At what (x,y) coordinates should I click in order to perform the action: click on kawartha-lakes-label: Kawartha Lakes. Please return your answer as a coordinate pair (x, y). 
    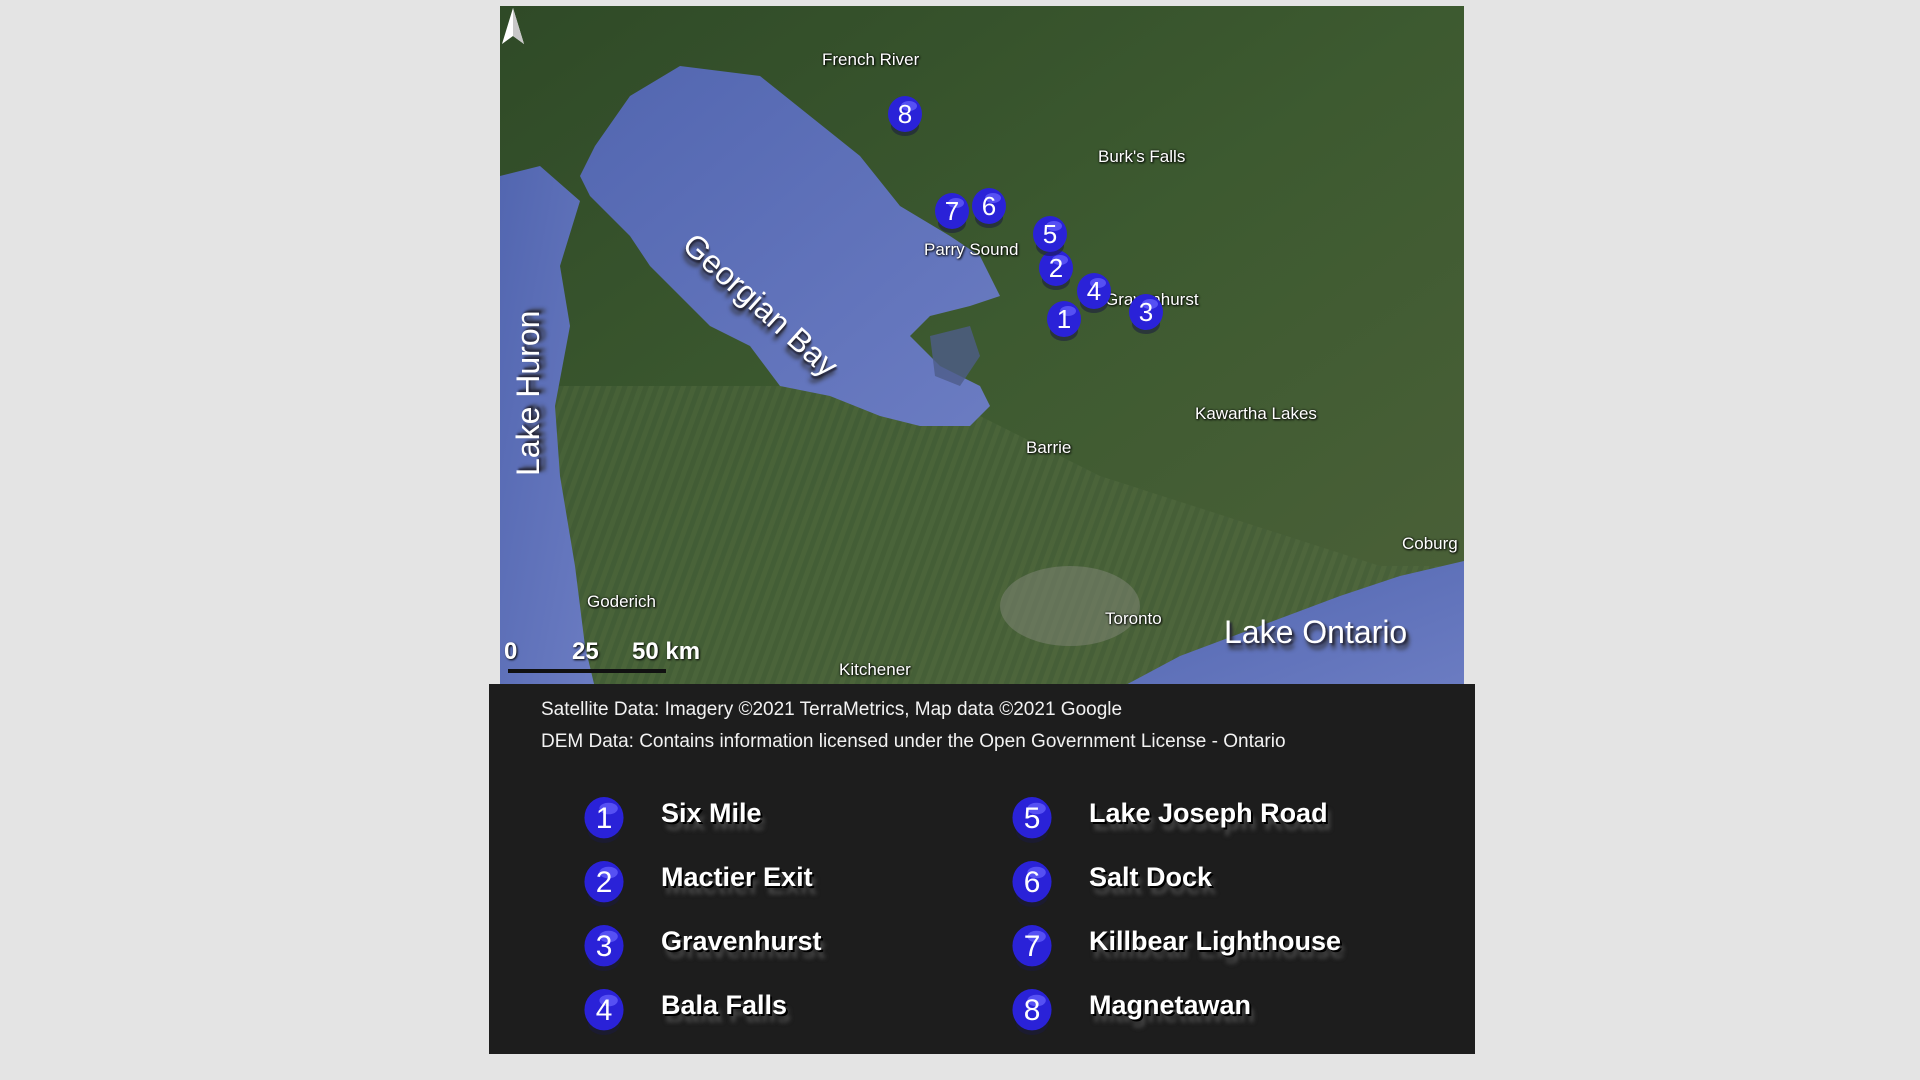
    Looking at the image, I should click on (1256, 413).